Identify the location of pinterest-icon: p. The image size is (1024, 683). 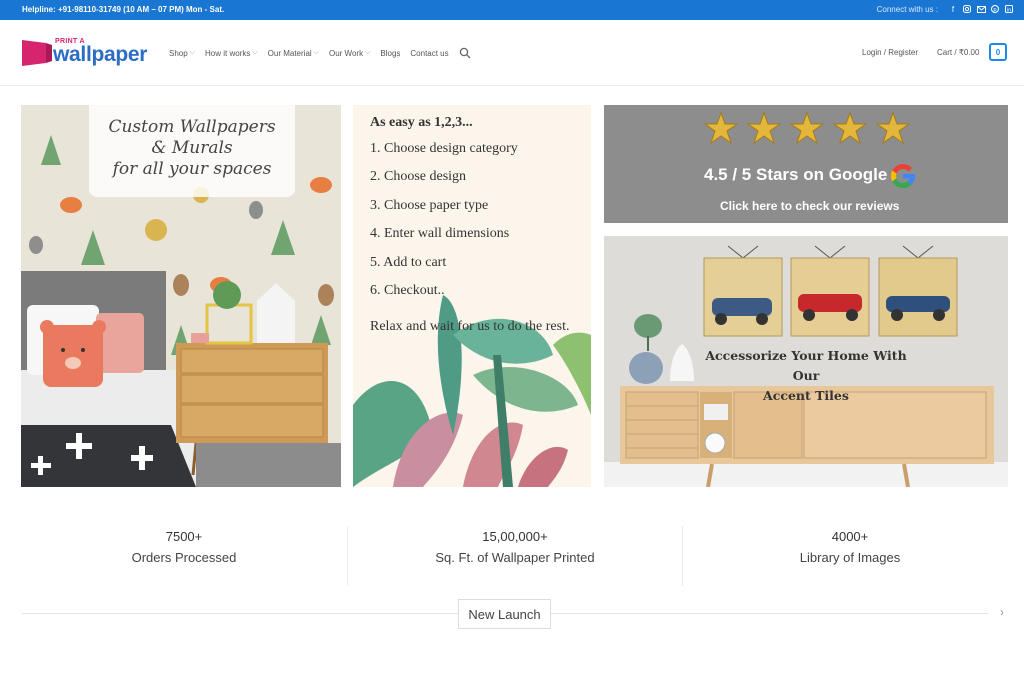
(995, 9).